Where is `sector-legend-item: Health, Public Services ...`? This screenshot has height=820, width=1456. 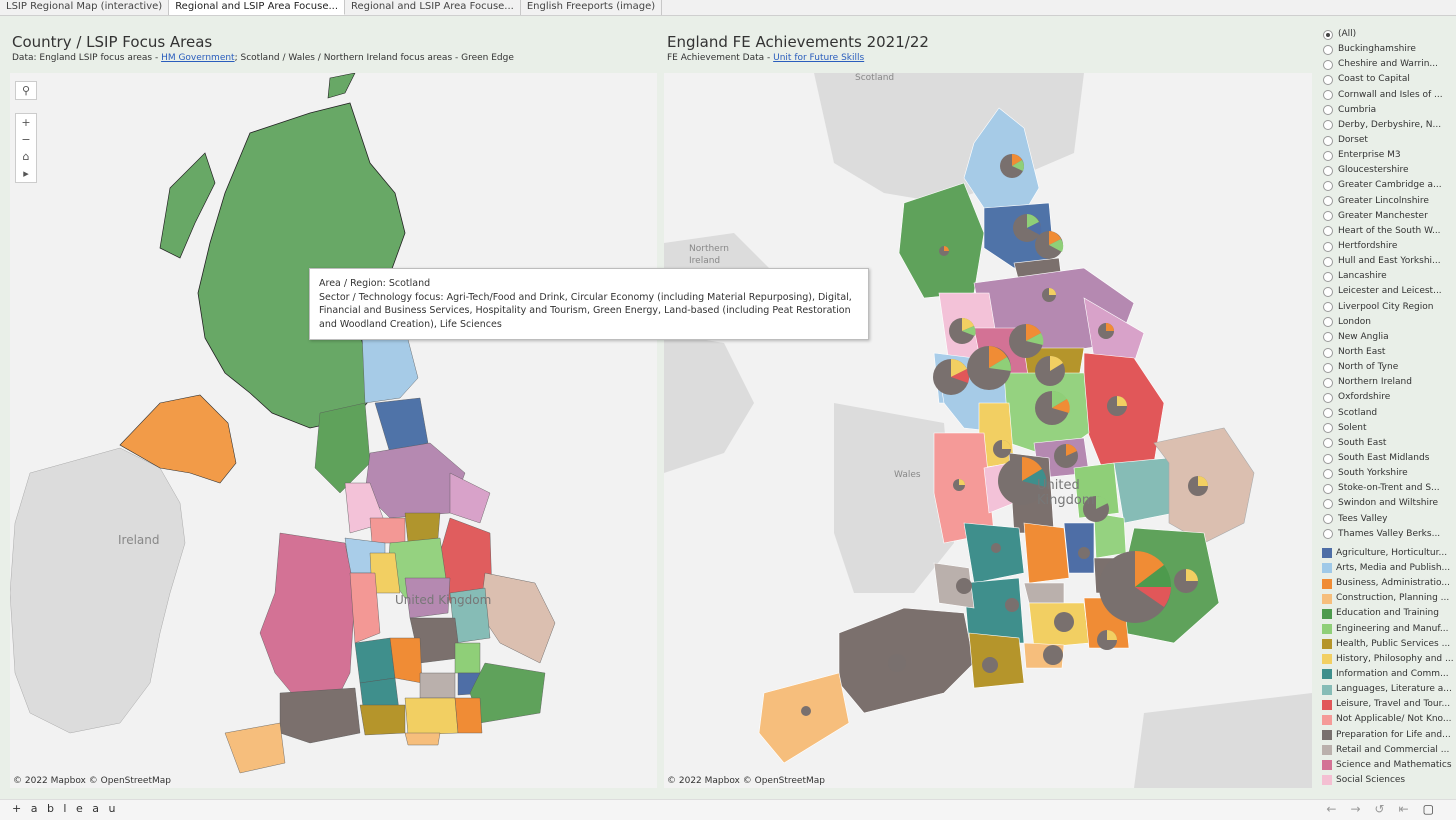
sector-legend-item: Health, Public Services ... is located at coordinates (1386, 644).